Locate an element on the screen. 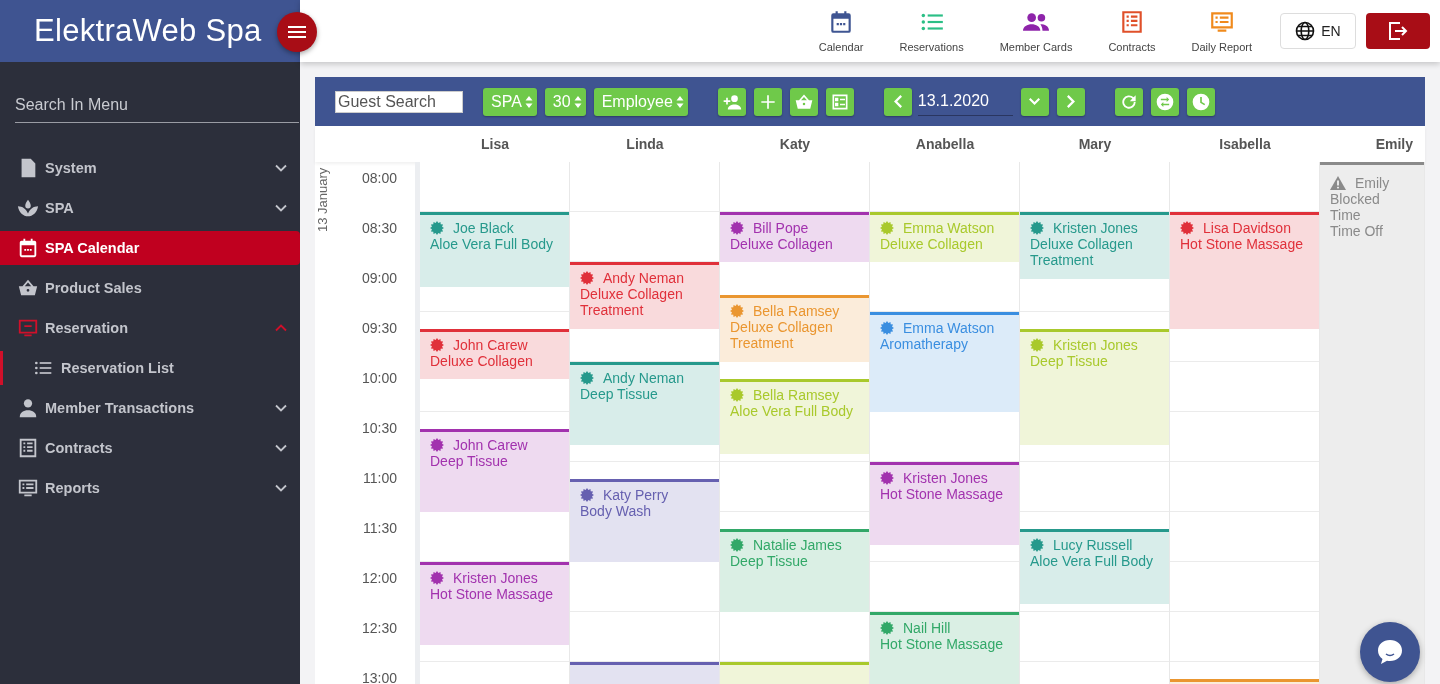  appointment-card: Joe Black Aloe Vera Full Body is located at coordinates (494, 249).